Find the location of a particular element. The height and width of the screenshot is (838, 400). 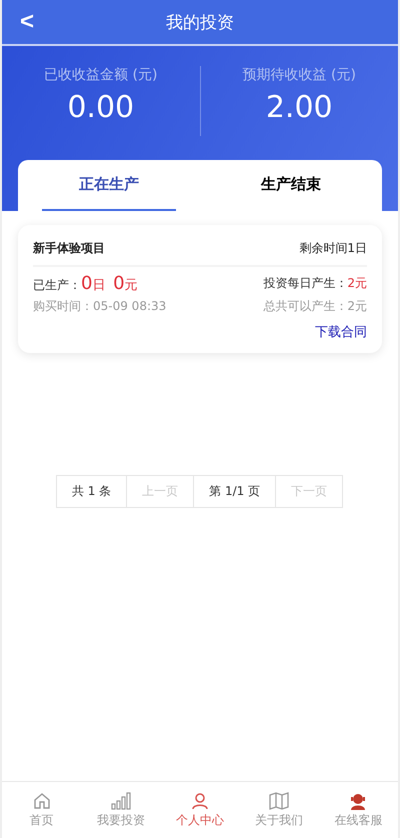

home-icon is located at coordinates (41, 801).